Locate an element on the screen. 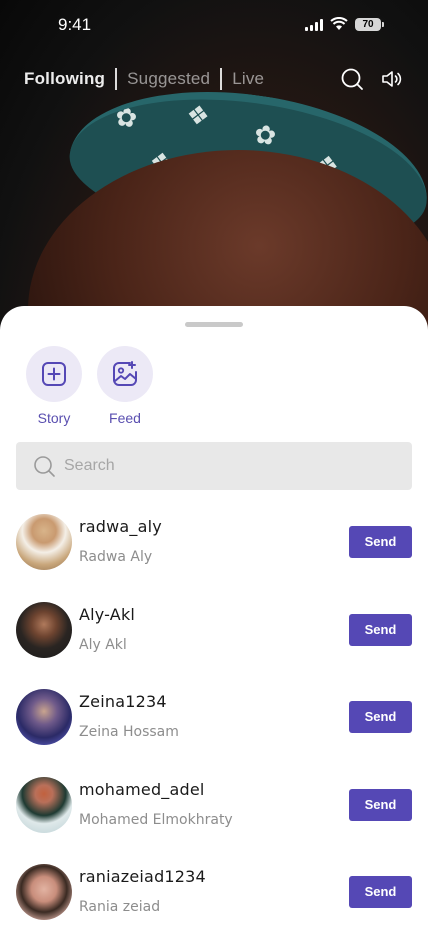 This screenshot has height=926, width=428. search-bar is located at coordinates (214, 466).